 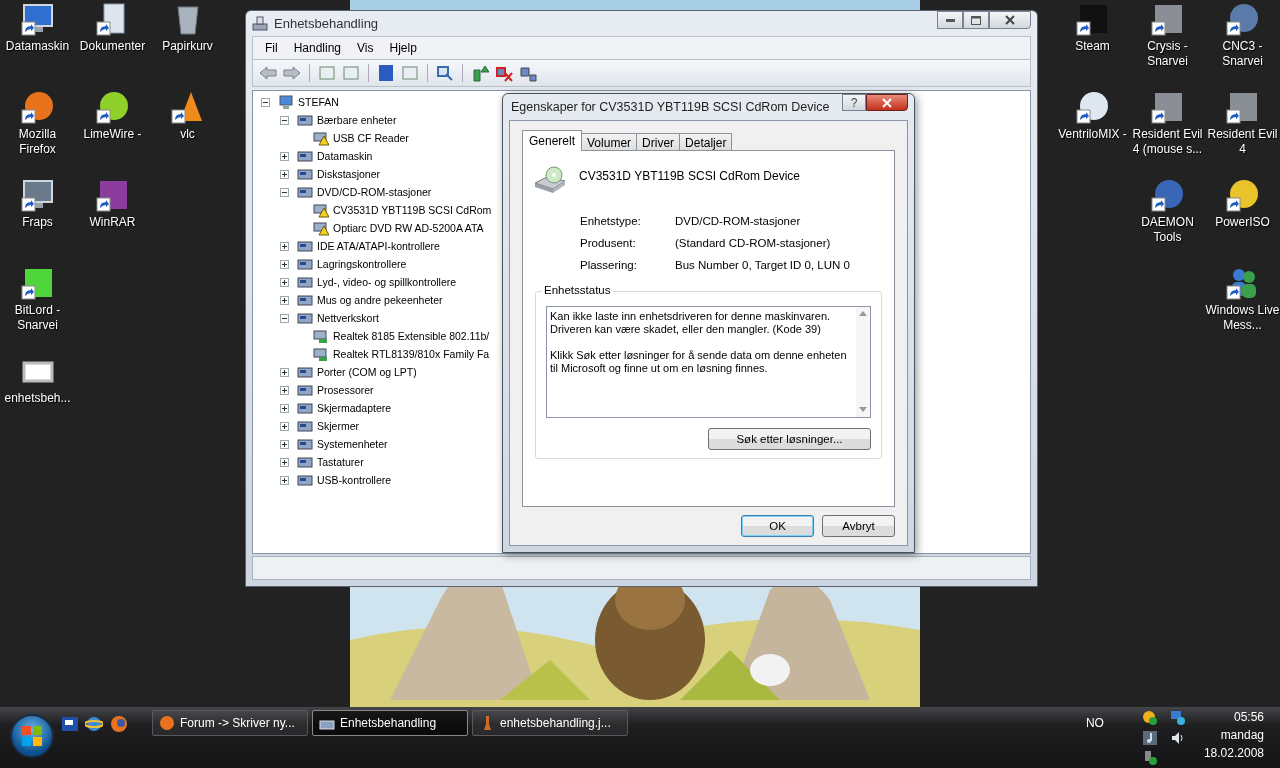 What do you see at coordinates (1248, 717) in the screenshot?
I see `clock-time: 05:56` at bounding box center [1248, 717].